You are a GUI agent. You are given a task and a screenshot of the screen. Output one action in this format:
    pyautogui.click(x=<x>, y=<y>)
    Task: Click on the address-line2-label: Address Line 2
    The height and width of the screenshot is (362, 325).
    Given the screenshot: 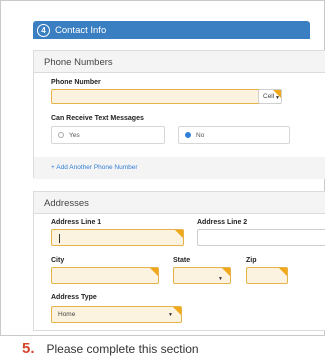 What is the action you would take?
    pyautogui.click(x=222, y=222)
    